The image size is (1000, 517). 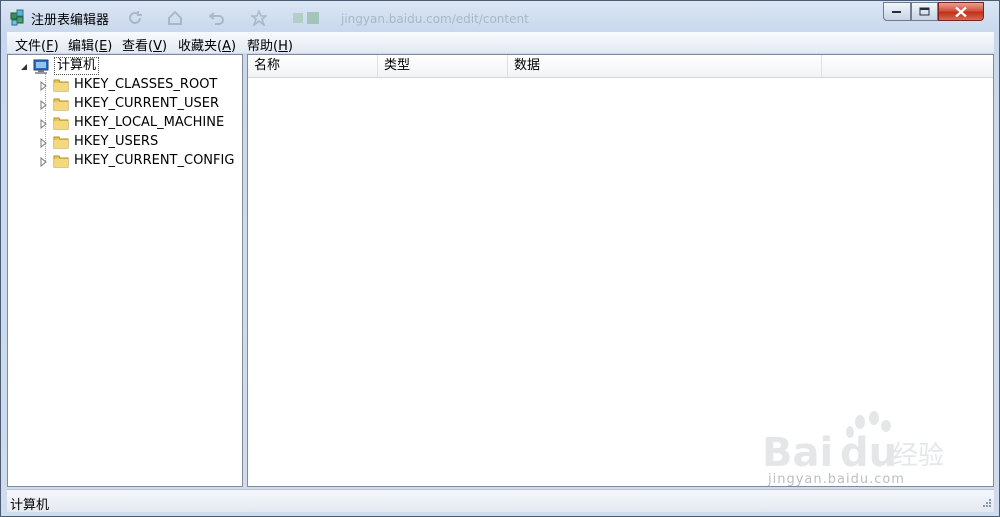 I want to click on tree-node-hkey-classes-root: HKEY_CLASSES_ROOT, so click(x=136, y=85).